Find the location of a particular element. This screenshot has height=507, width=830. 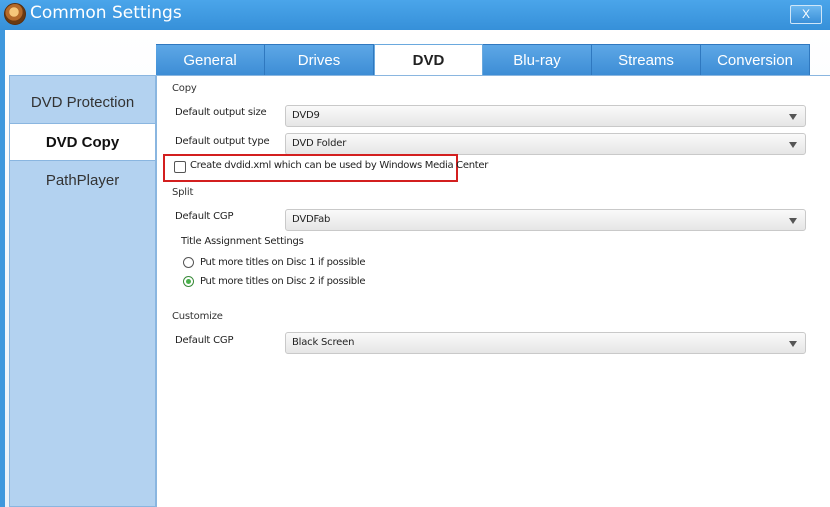

tab-drives: Drives is located at coordinates (319, 59).